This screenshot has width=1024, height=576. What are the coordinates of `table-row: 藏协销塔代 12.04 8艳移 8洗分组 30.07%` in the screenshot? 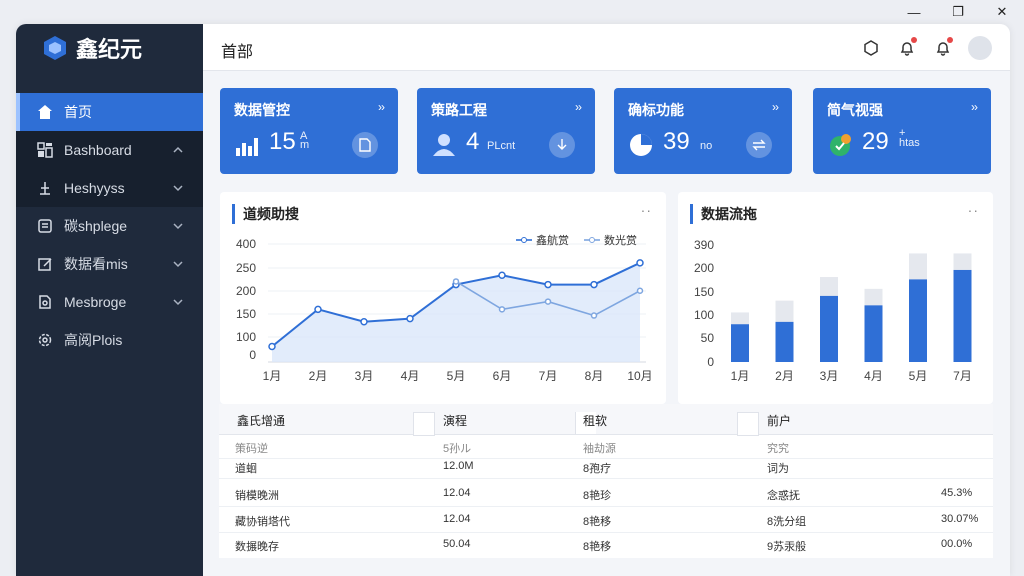 It's located at (606, 519).